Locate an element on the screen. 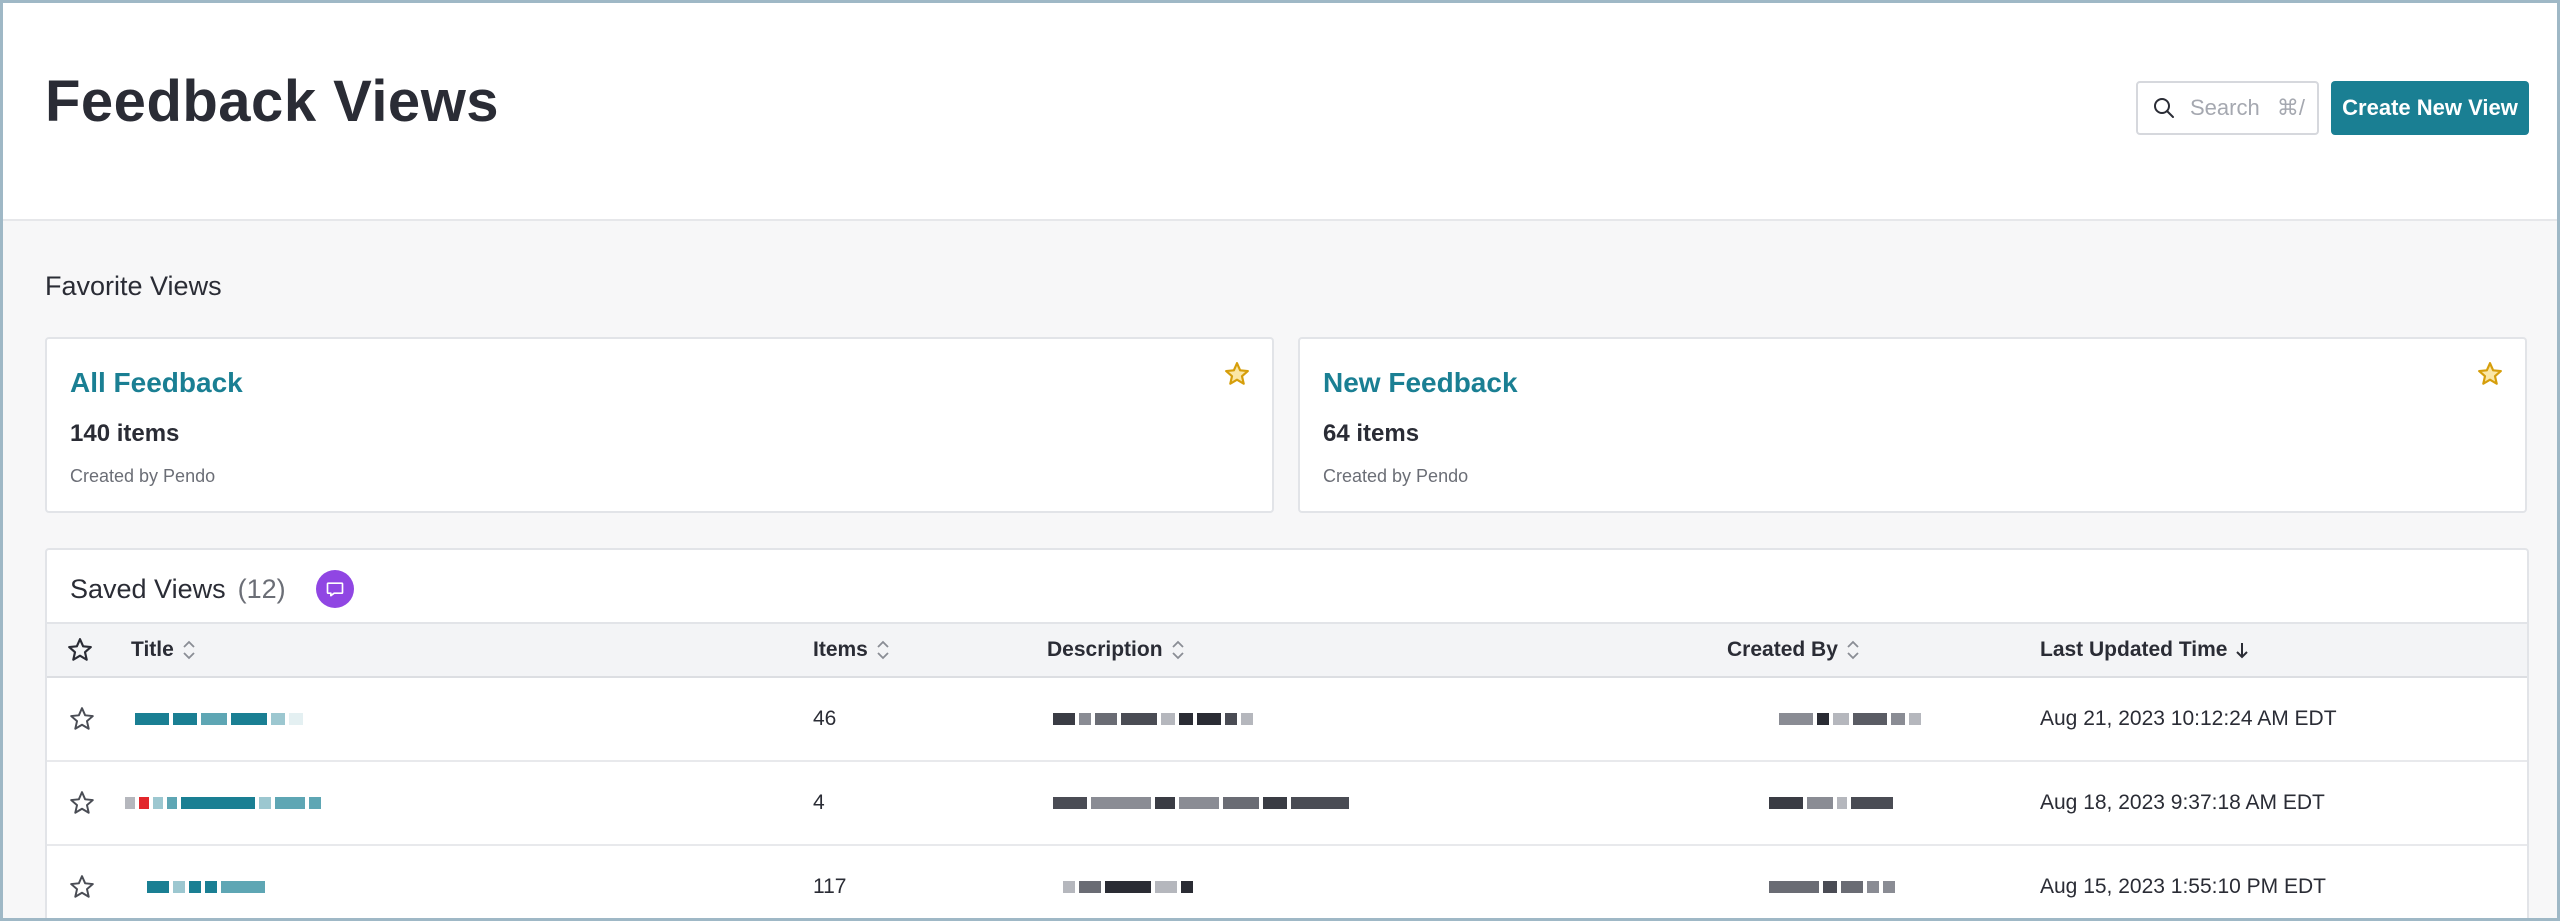 This screenshot has height=921, width=2560. column-header-items: Items is located at coordinates (851, 650).